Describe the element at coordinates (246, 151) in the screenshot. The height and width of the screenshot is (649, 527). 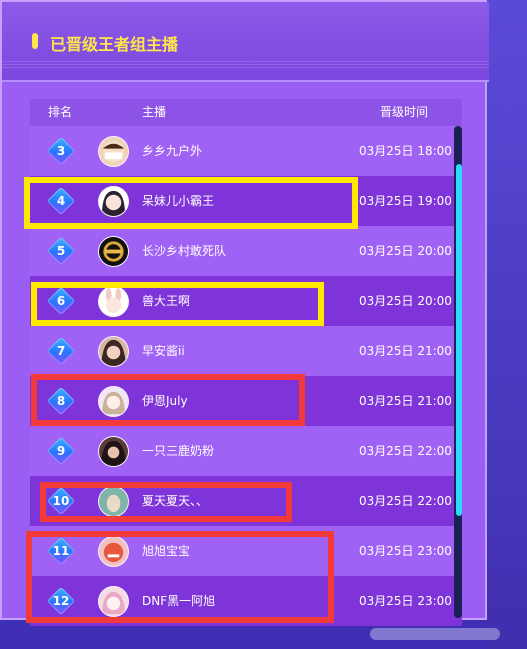
I see `list-item: 3 乡乡九户外 03月25日 18:00` at that location.